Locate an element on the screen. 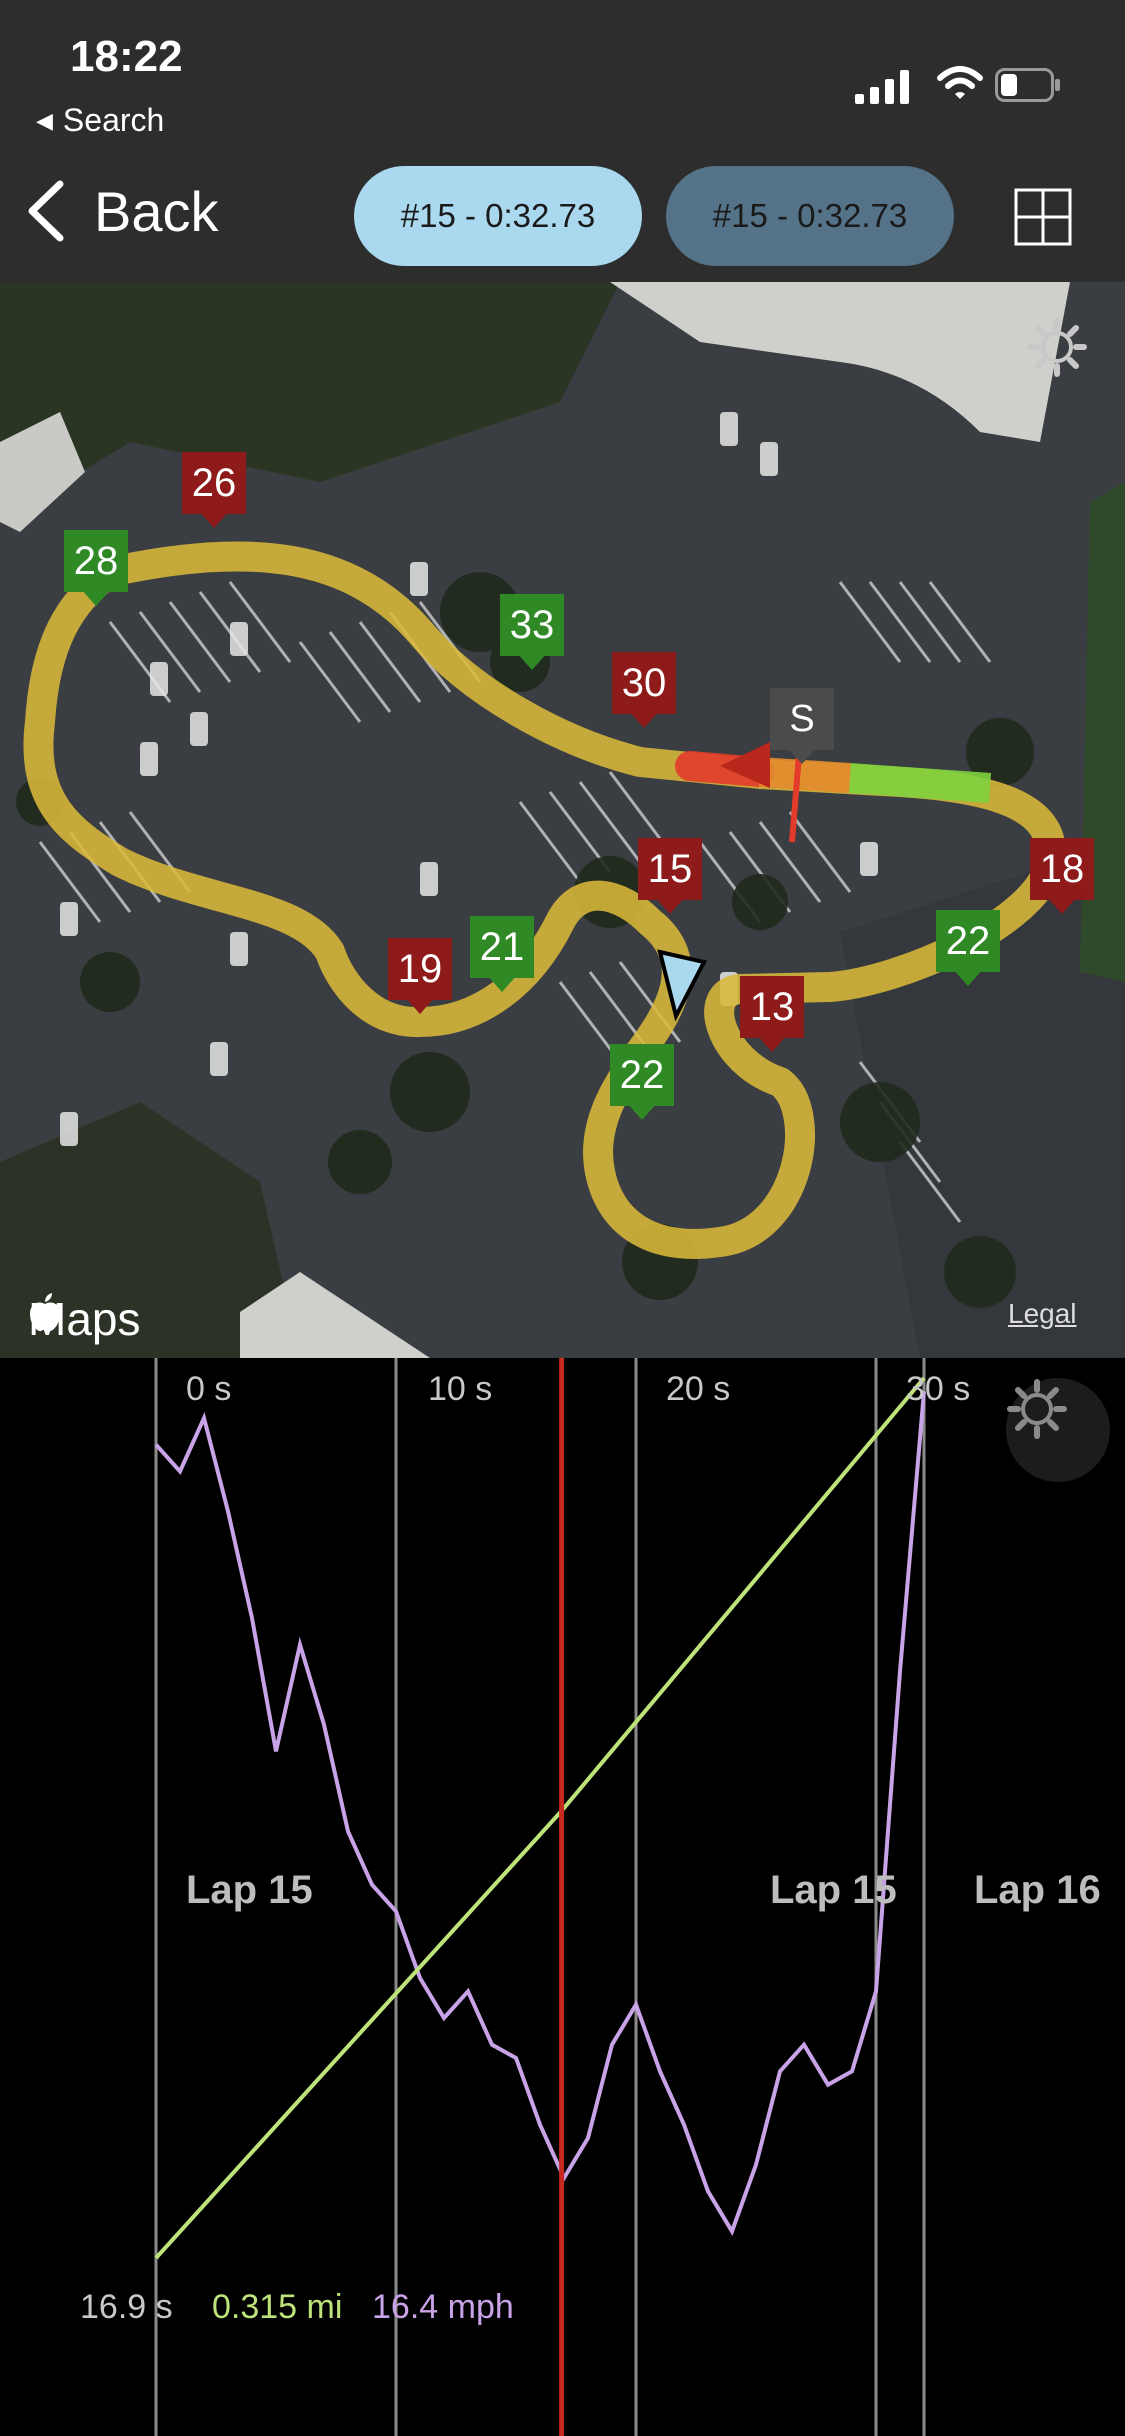  lap-selector-primary: #15 - 0:32.73 is located at coordinates (498, 216).